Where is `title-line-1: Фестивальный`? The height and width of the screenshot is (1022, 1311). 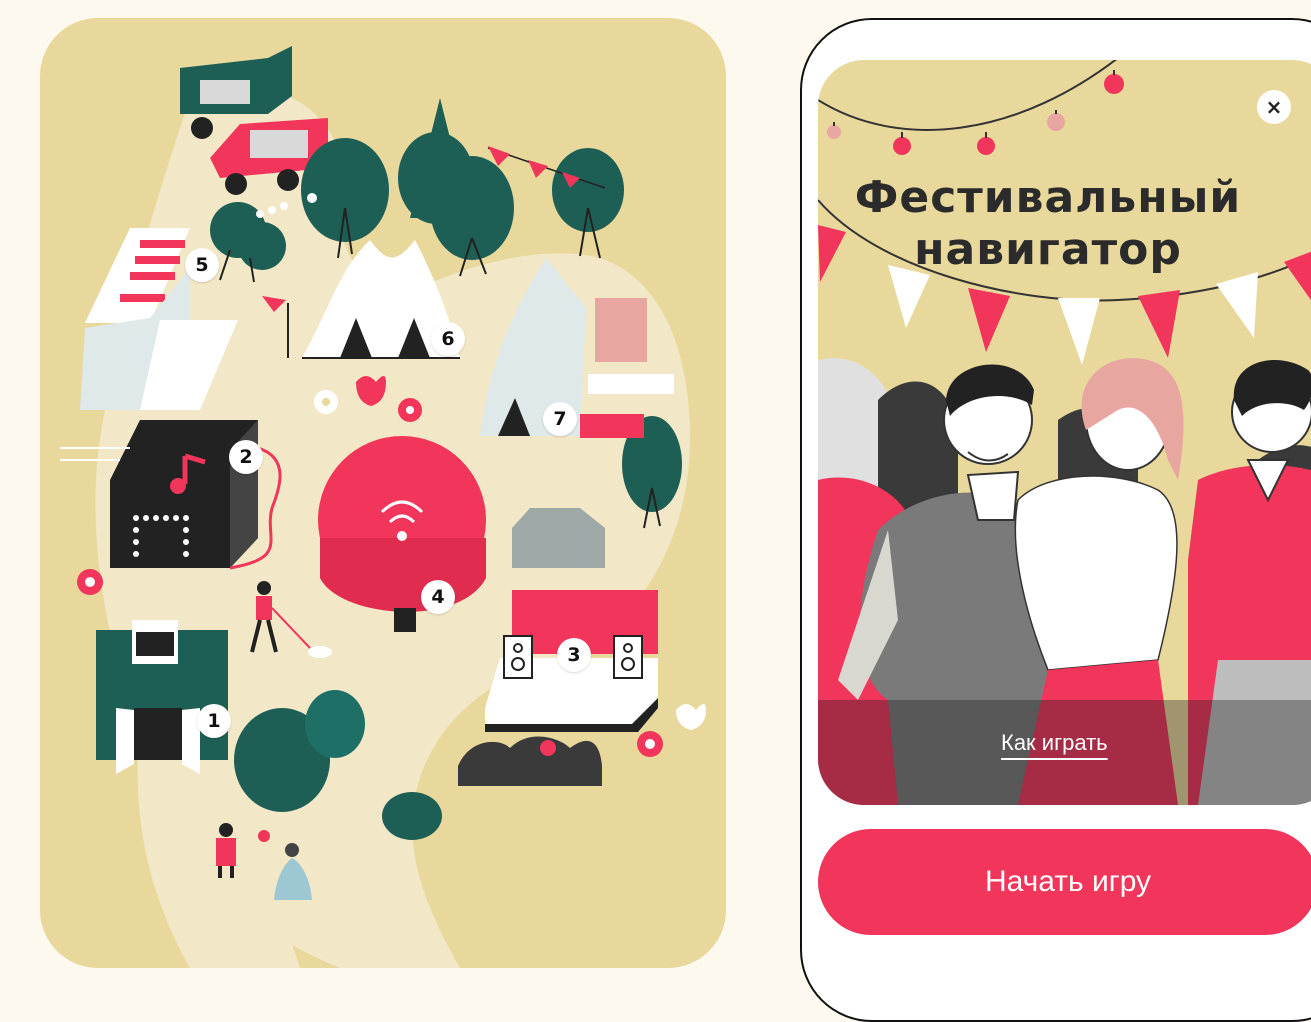 title-line-1: Фестивальный is located at coordinates (1048, 197).